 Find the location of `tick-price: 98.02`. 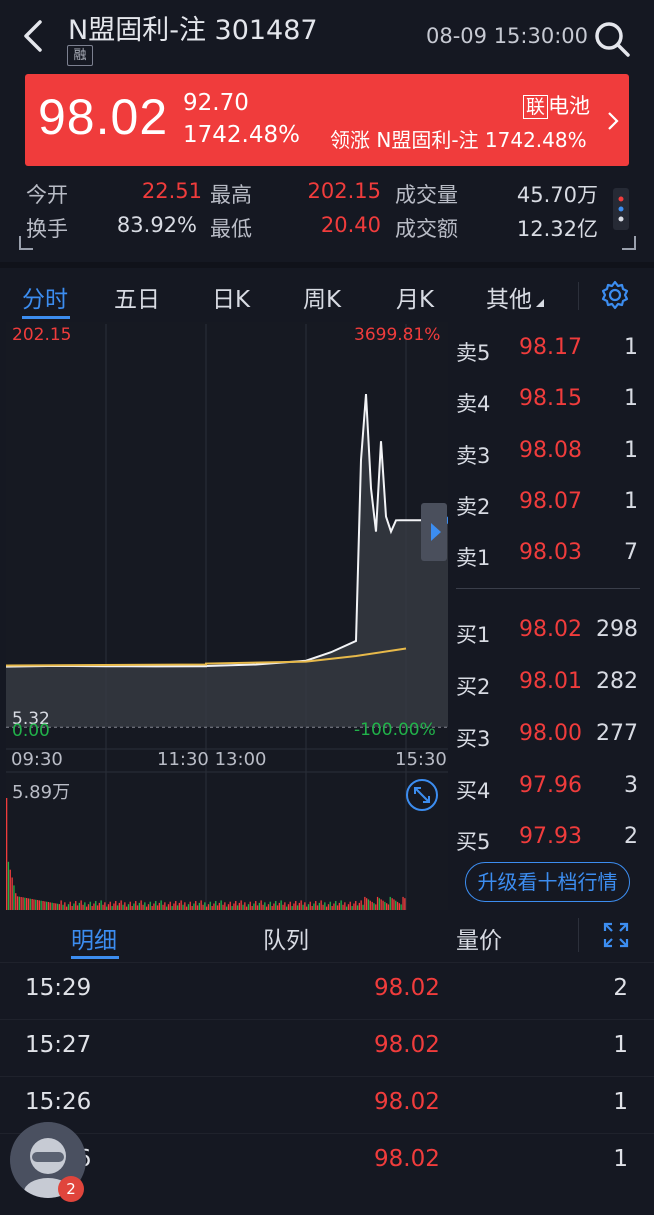

tick-price: 98.02 is located at coordinates (407, 1159).